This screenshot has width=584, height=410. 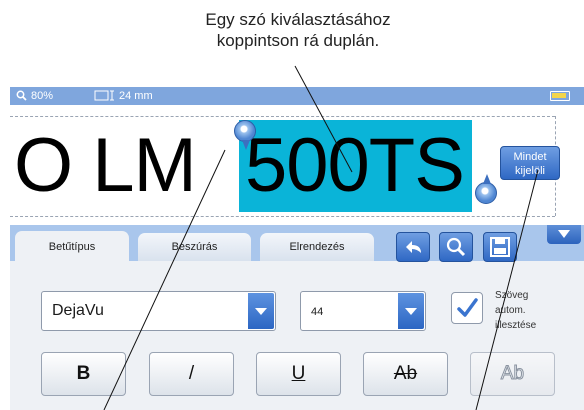 I want to click on select-all-leader-line, so click(x=507, y=289).